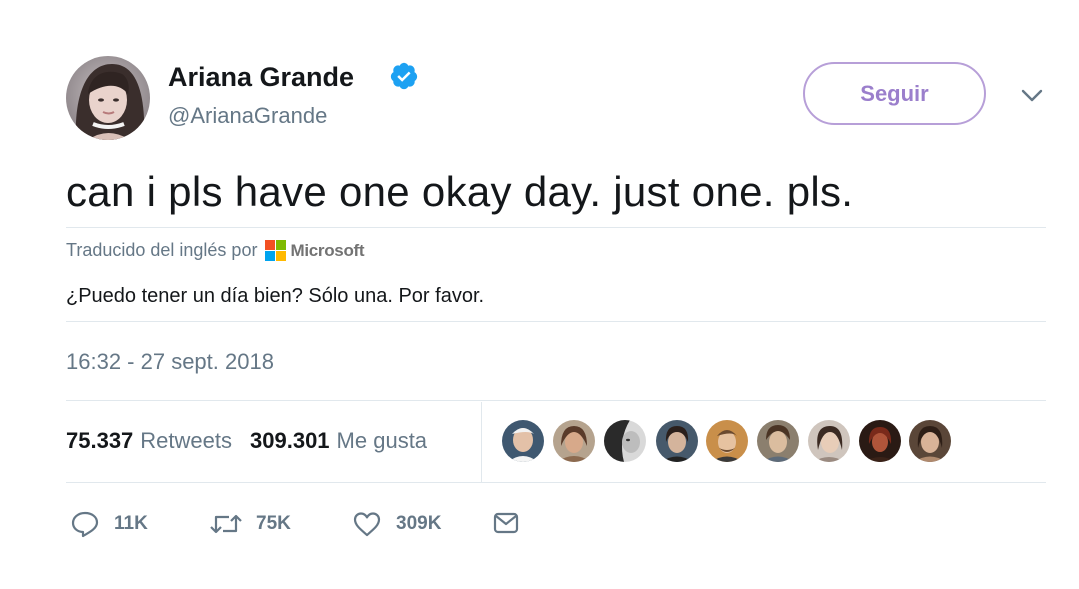 Image resolution: width=1079 pixels, height=589 pixels. I want to click on envelope-icon, so click(506, 523).